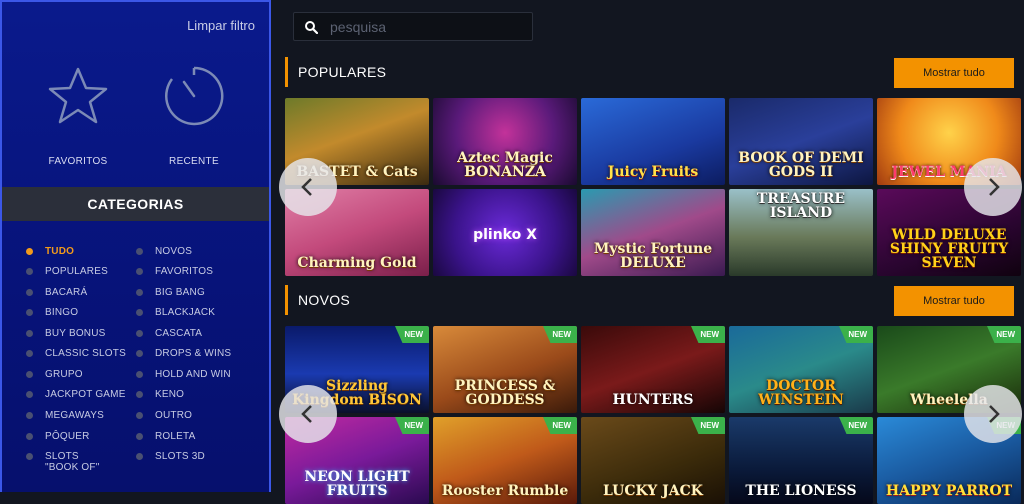  Describe the element at coordinates (78, 161) in the screenshot. I see `favorites-label: FAVORITOS` at that location.